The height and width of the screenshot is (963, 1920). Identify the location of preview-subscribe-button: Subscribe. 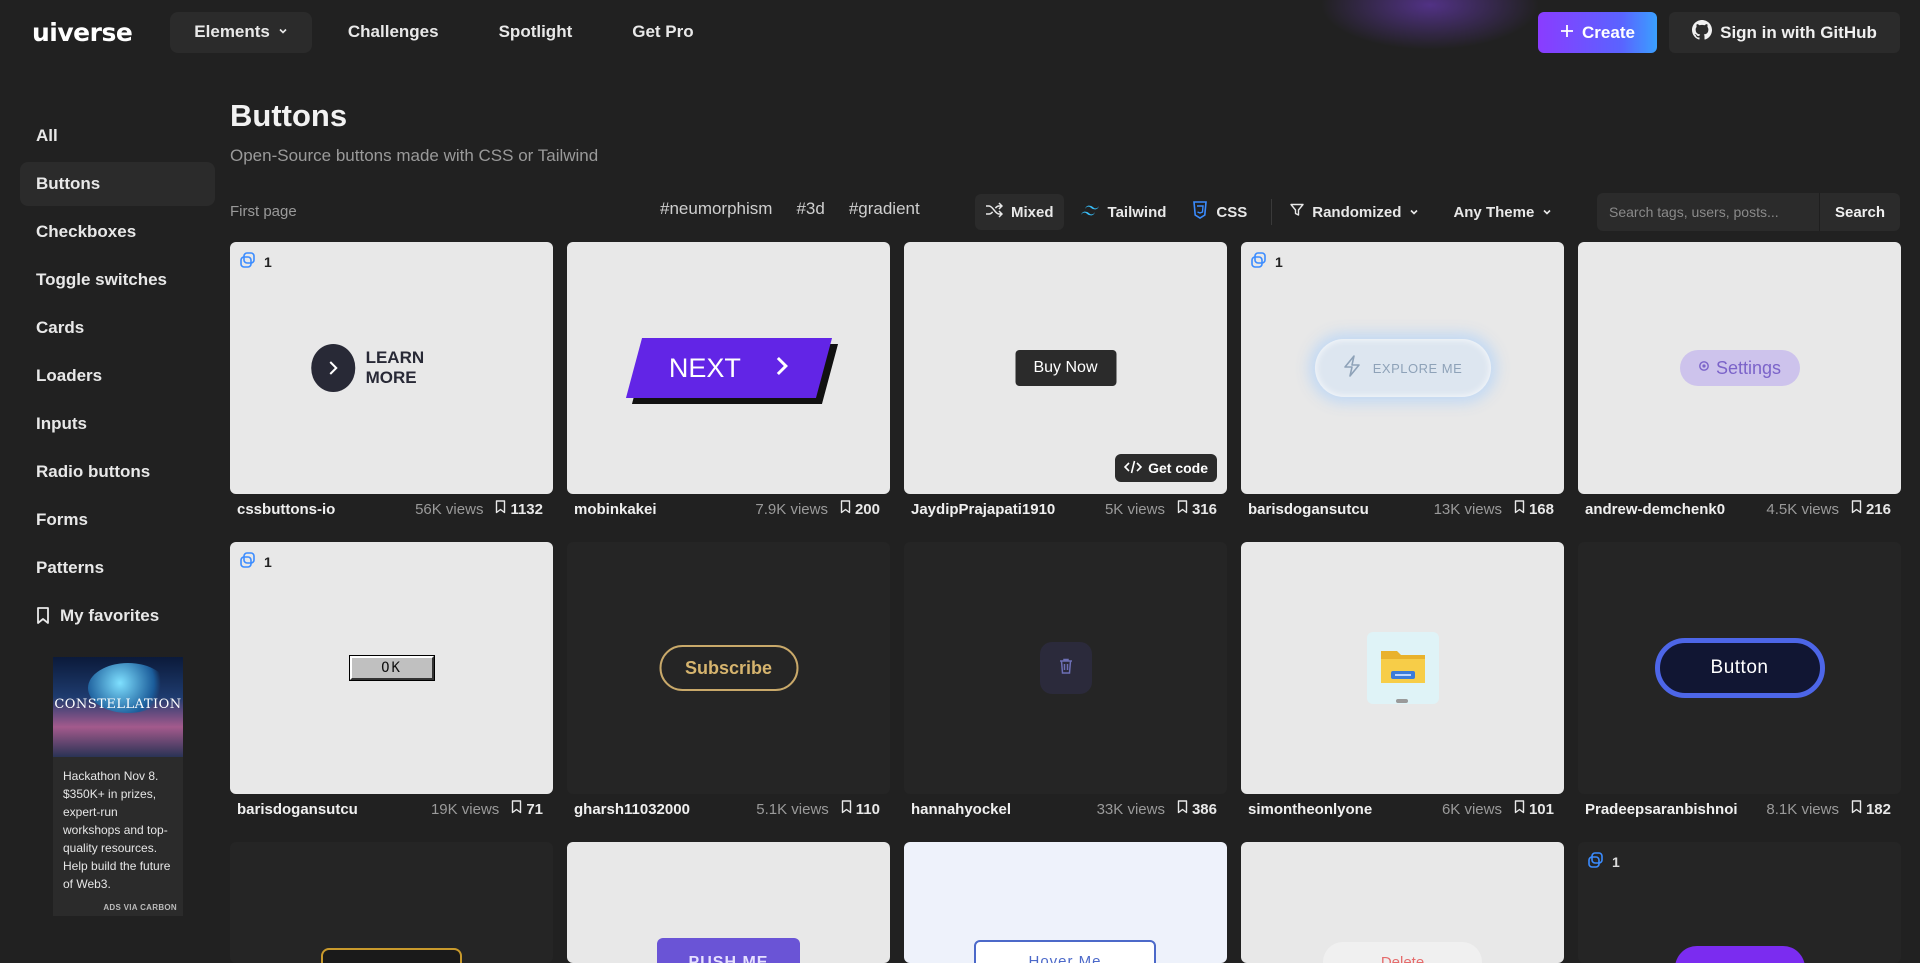
(728, 668).